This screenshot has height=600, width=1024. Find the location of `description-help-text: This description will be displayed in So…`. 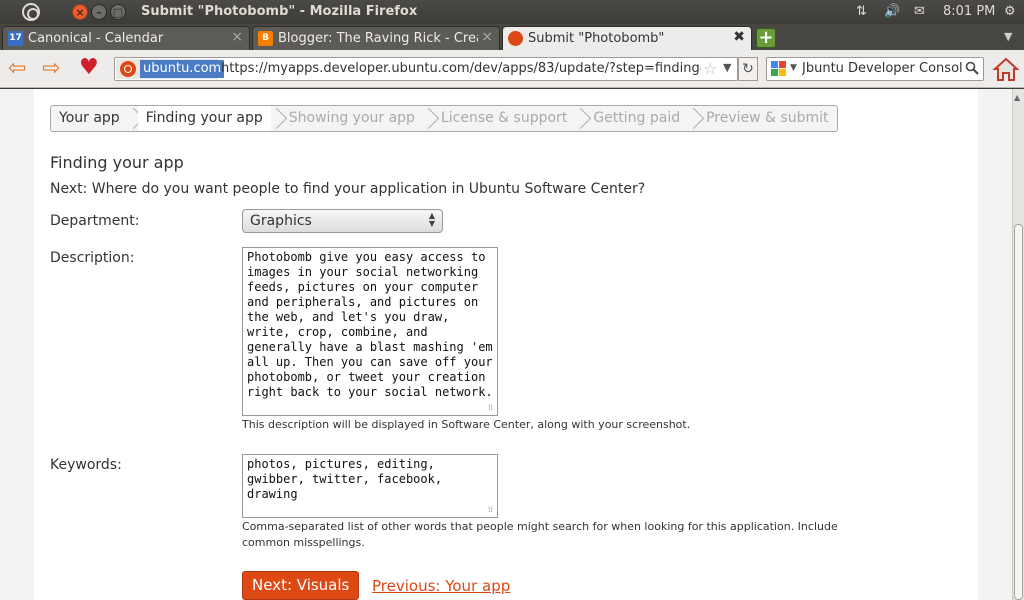

description-help-text: This description will be displayed in So… is located at coordinates (466, 424).